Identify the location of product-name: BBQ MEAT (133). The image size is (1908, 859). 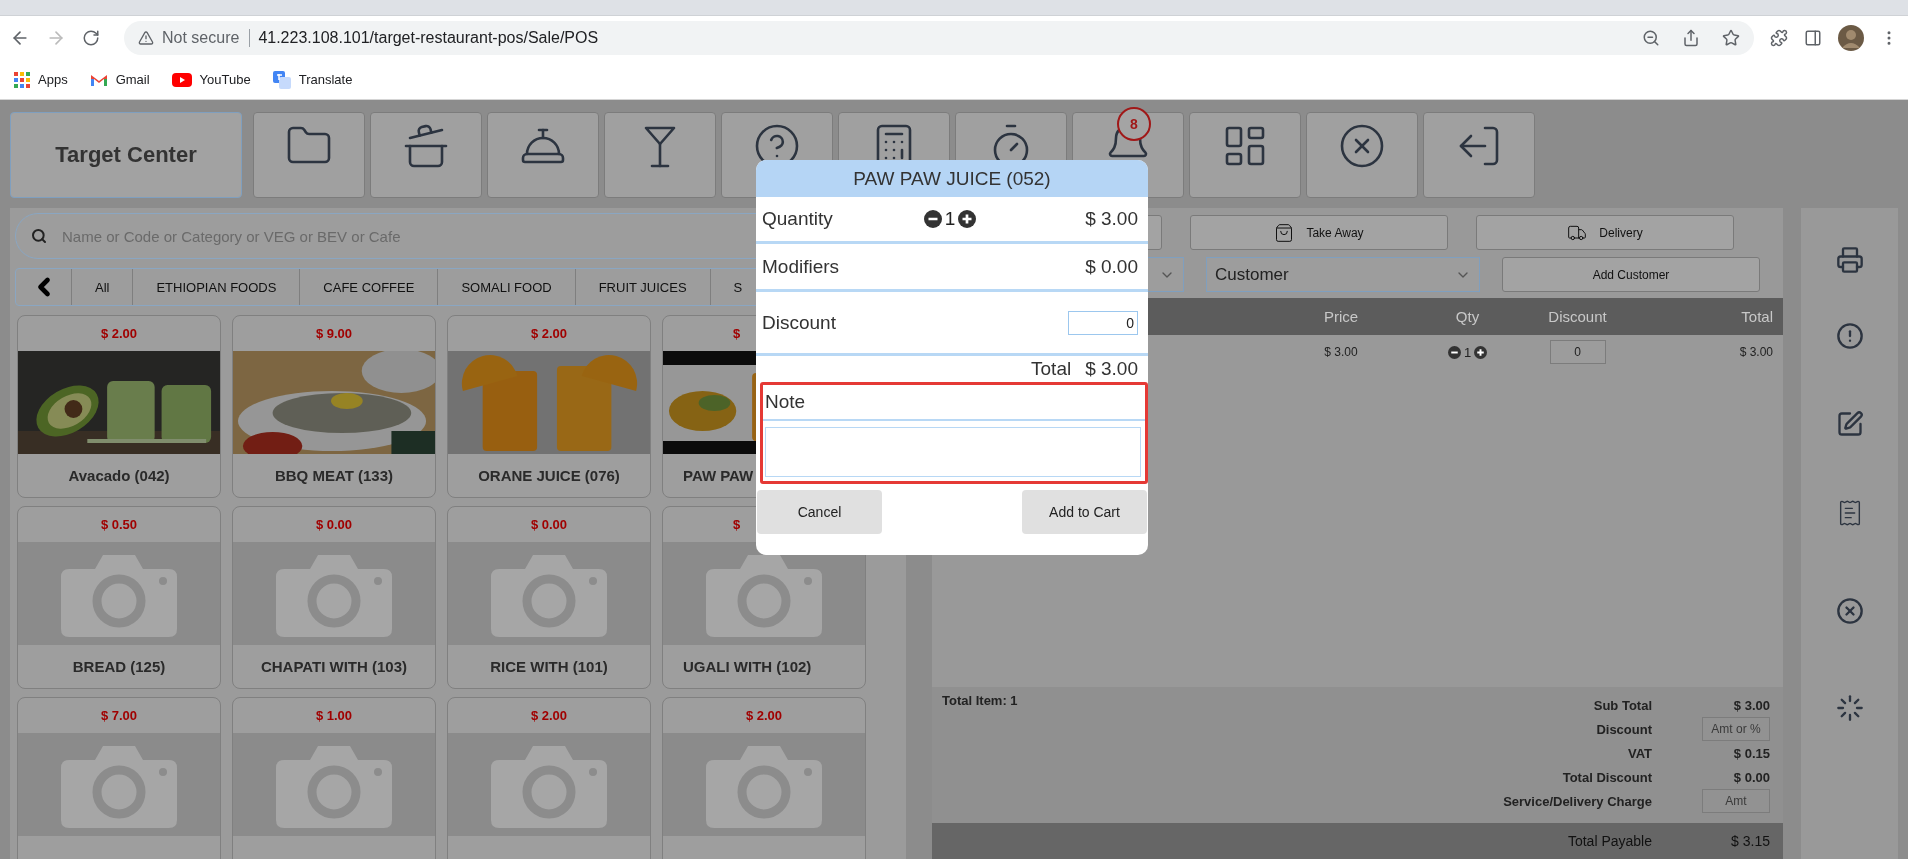
(334, 475).